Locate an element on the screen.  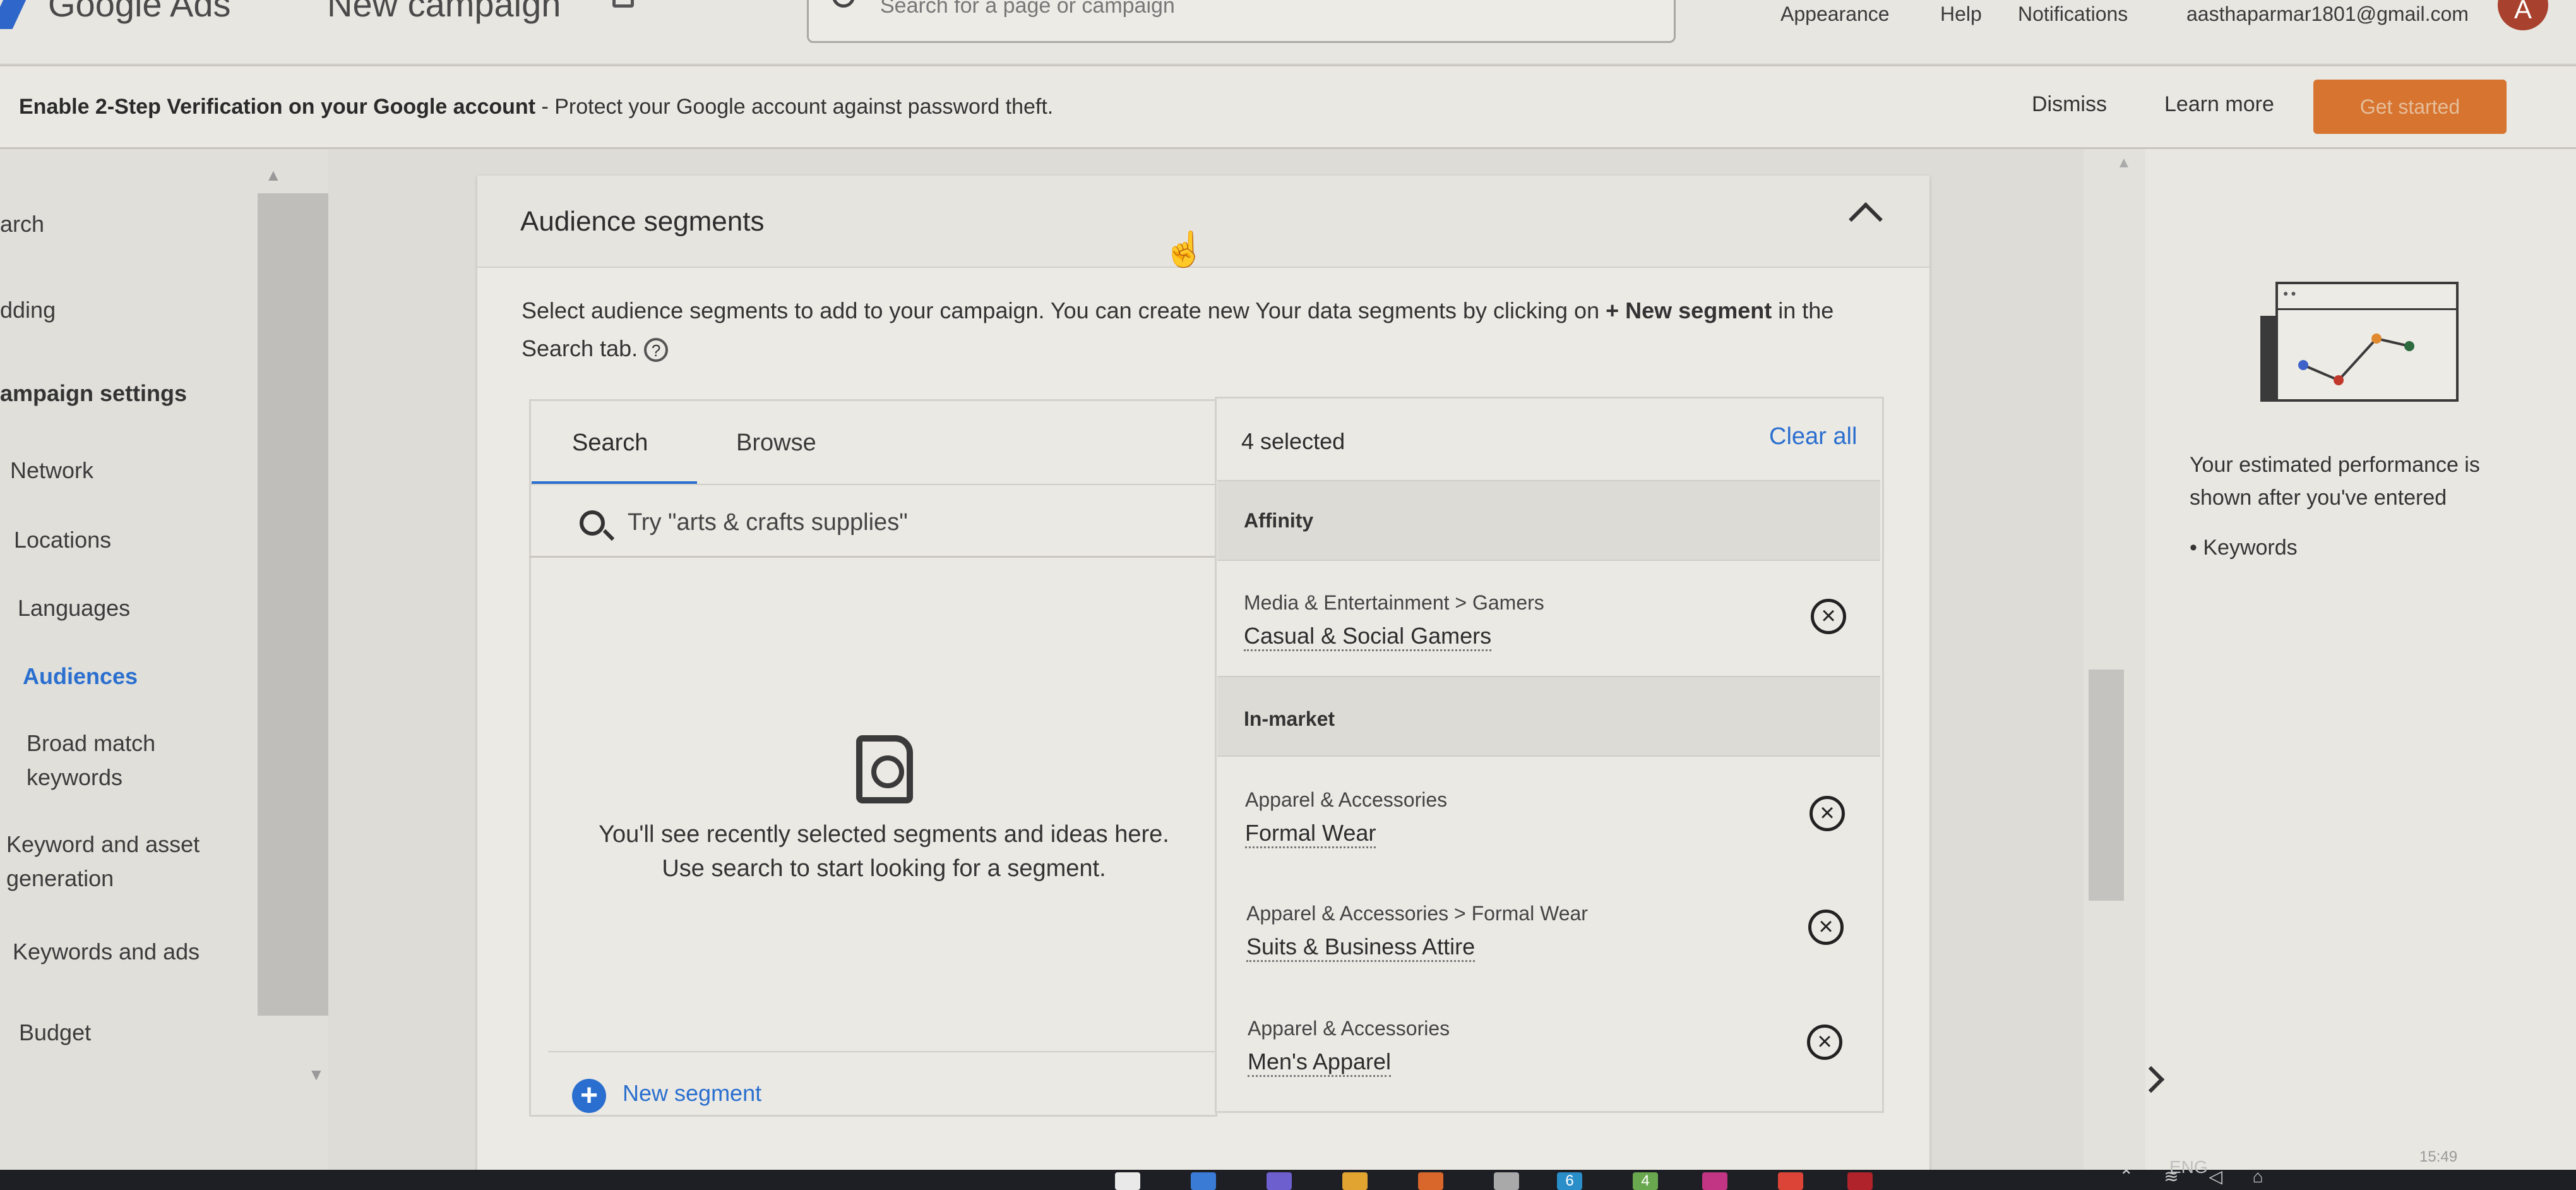
group-label: Affinity is located at coordinates (1279, 520).